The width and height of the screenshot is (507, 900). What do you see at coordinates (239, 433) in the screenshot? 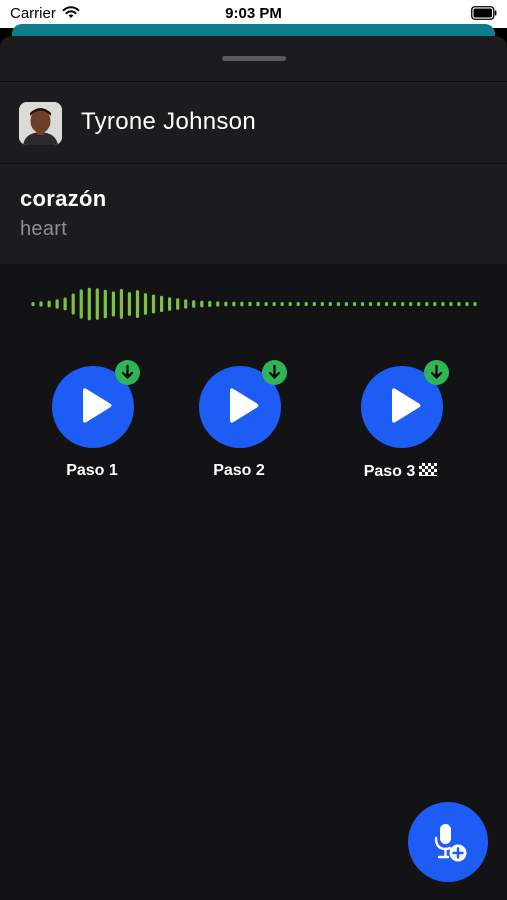
I see `step-2: Paso 2` at bounding box center [239, 433].